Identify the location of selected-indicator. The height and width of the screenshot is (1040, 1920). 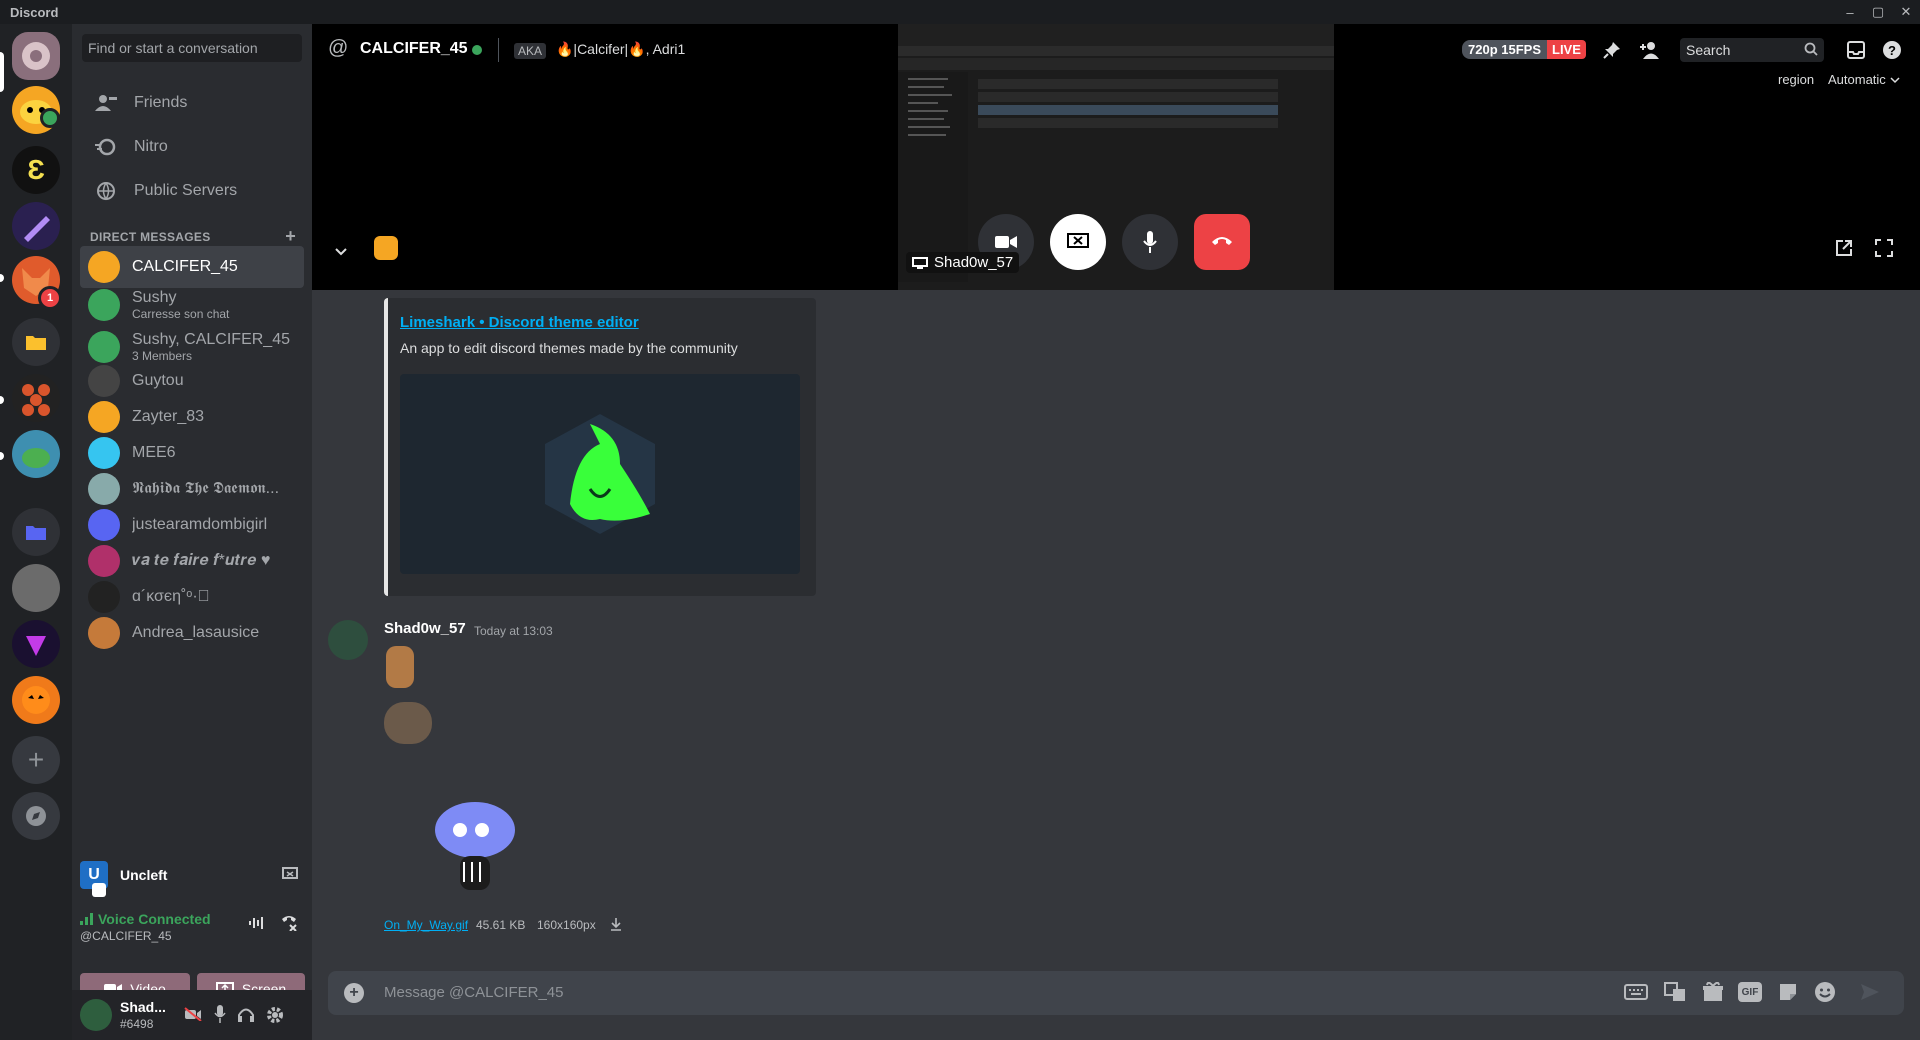
(2, 72).